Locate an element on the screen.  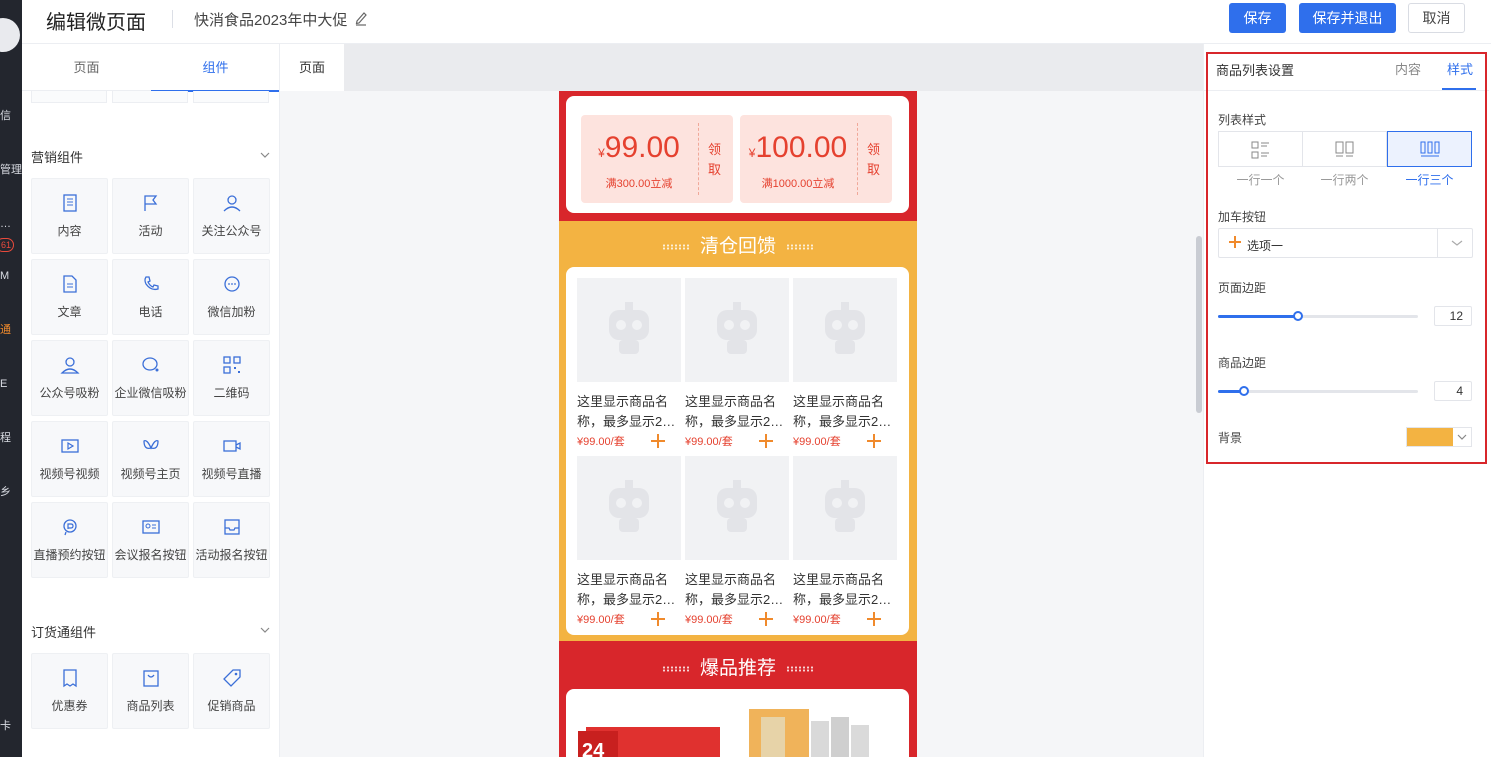
component-wecom-attract: 企业微信吸粉 is located at coordinates (150, 378).